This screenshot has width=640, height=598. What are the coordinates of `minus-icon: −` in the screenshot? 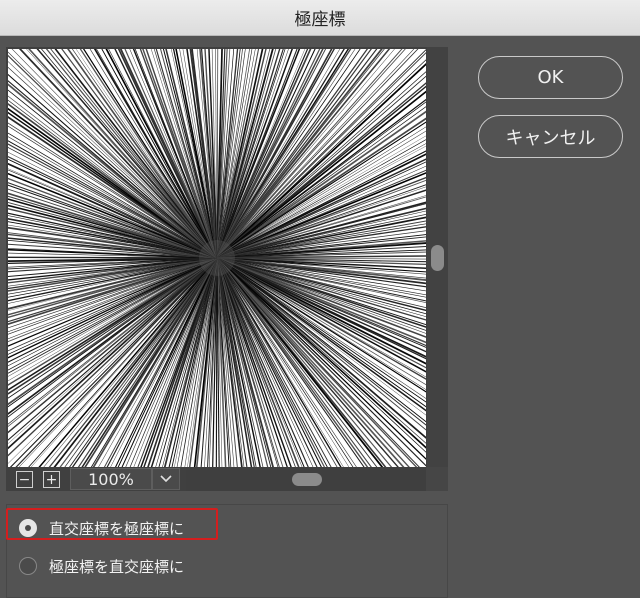 It's located at (24, 479).